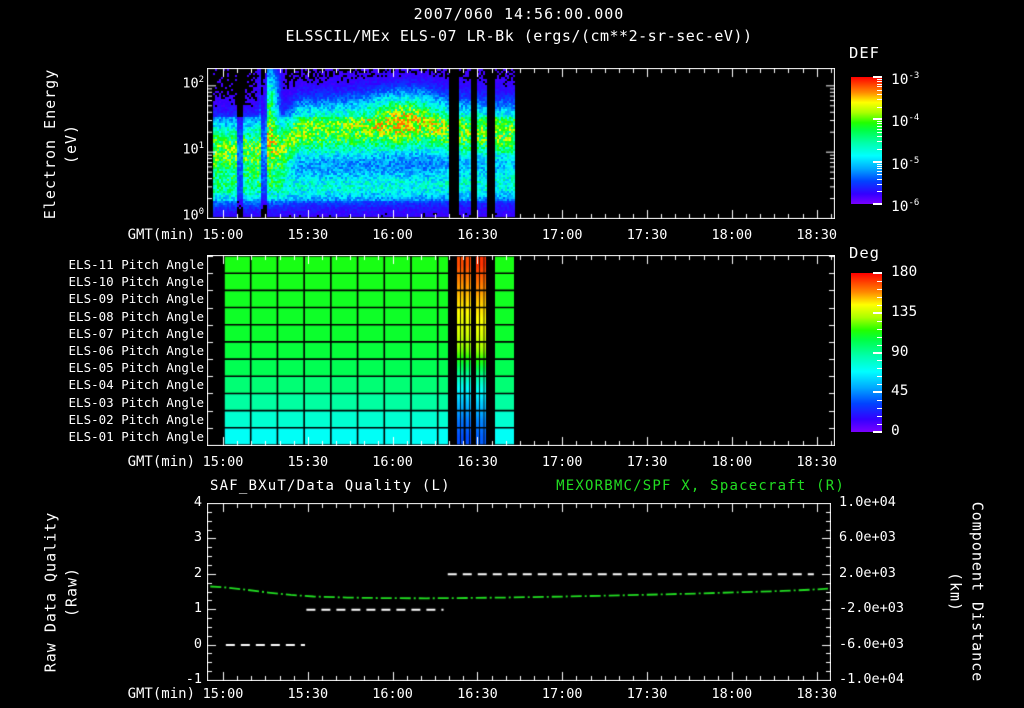 Image resolution: width=1024 pixels, height=708 pixels. Describe the element at coordinates (905, 122) in the screenshot. I see `colorbar-tick-label: 10-4` at that location.